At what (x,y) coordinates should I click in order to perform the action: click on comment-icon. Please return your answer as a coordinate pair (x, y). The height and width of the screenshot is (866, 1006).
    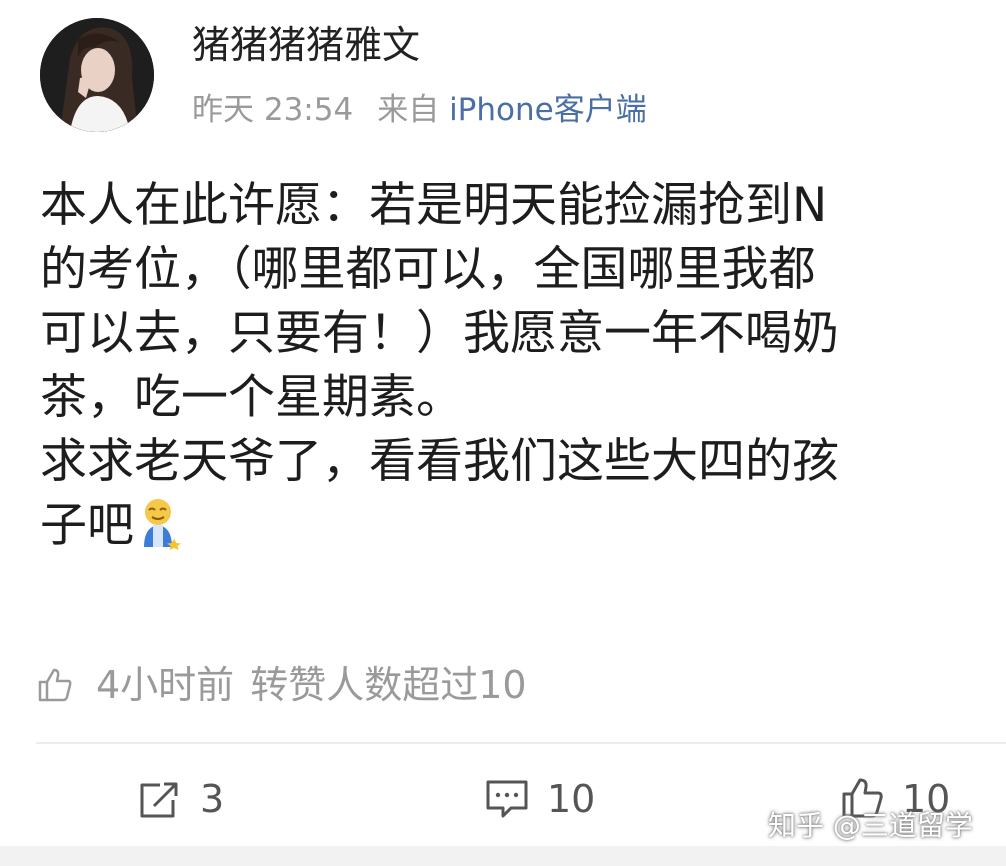
    Looking at the image, I should click on (507, 799).